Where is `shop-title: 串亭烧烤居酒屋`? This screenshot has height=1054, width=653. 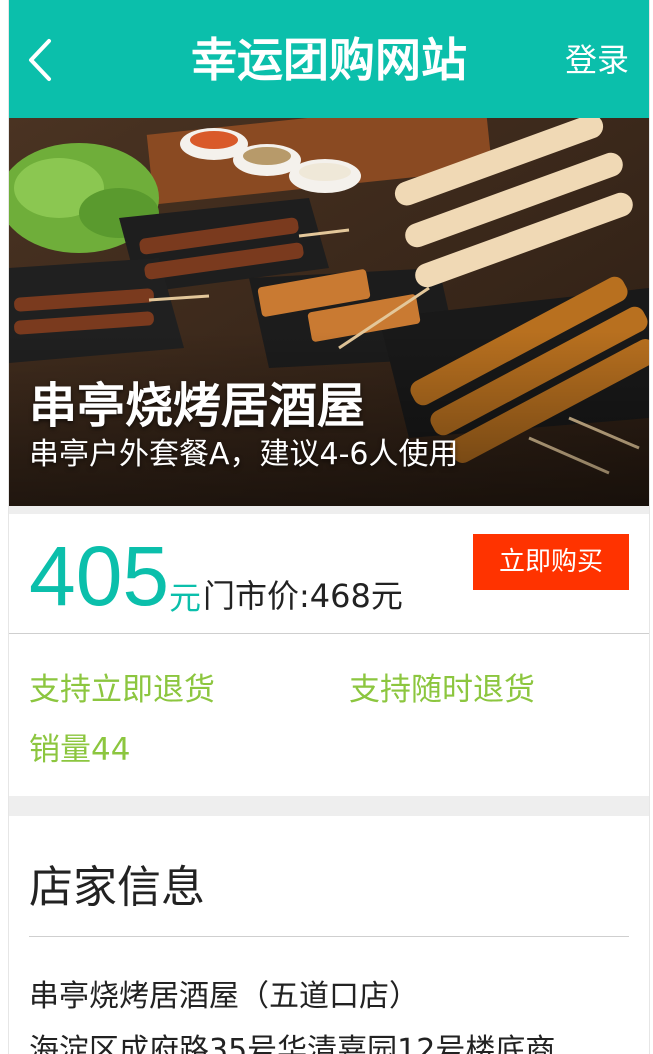
shop-title: 串亭烧烤居酒屋 is located at coordinates (197, 406).